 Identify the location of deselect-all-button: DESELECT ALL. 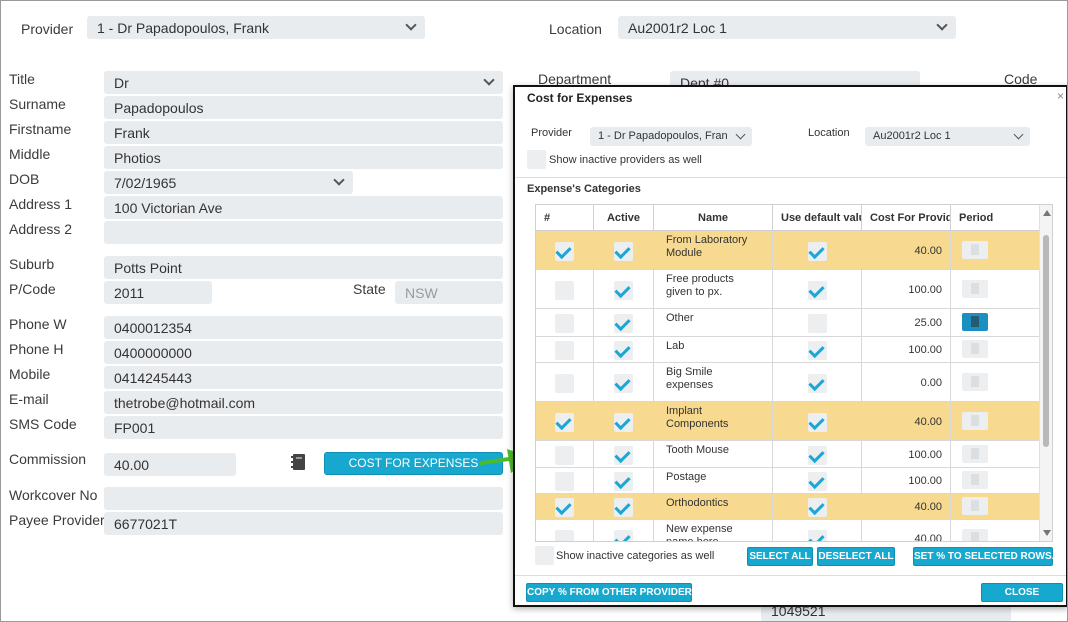
(856, 556).